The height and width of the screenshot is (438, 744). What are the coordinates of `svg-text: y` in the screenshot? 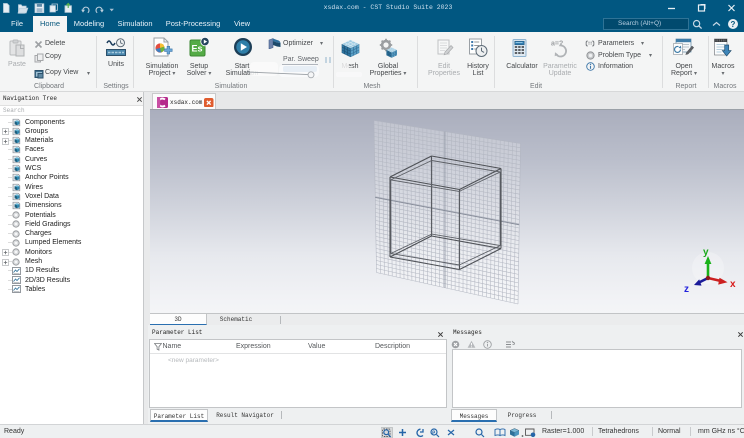 It's located at (706, 252).